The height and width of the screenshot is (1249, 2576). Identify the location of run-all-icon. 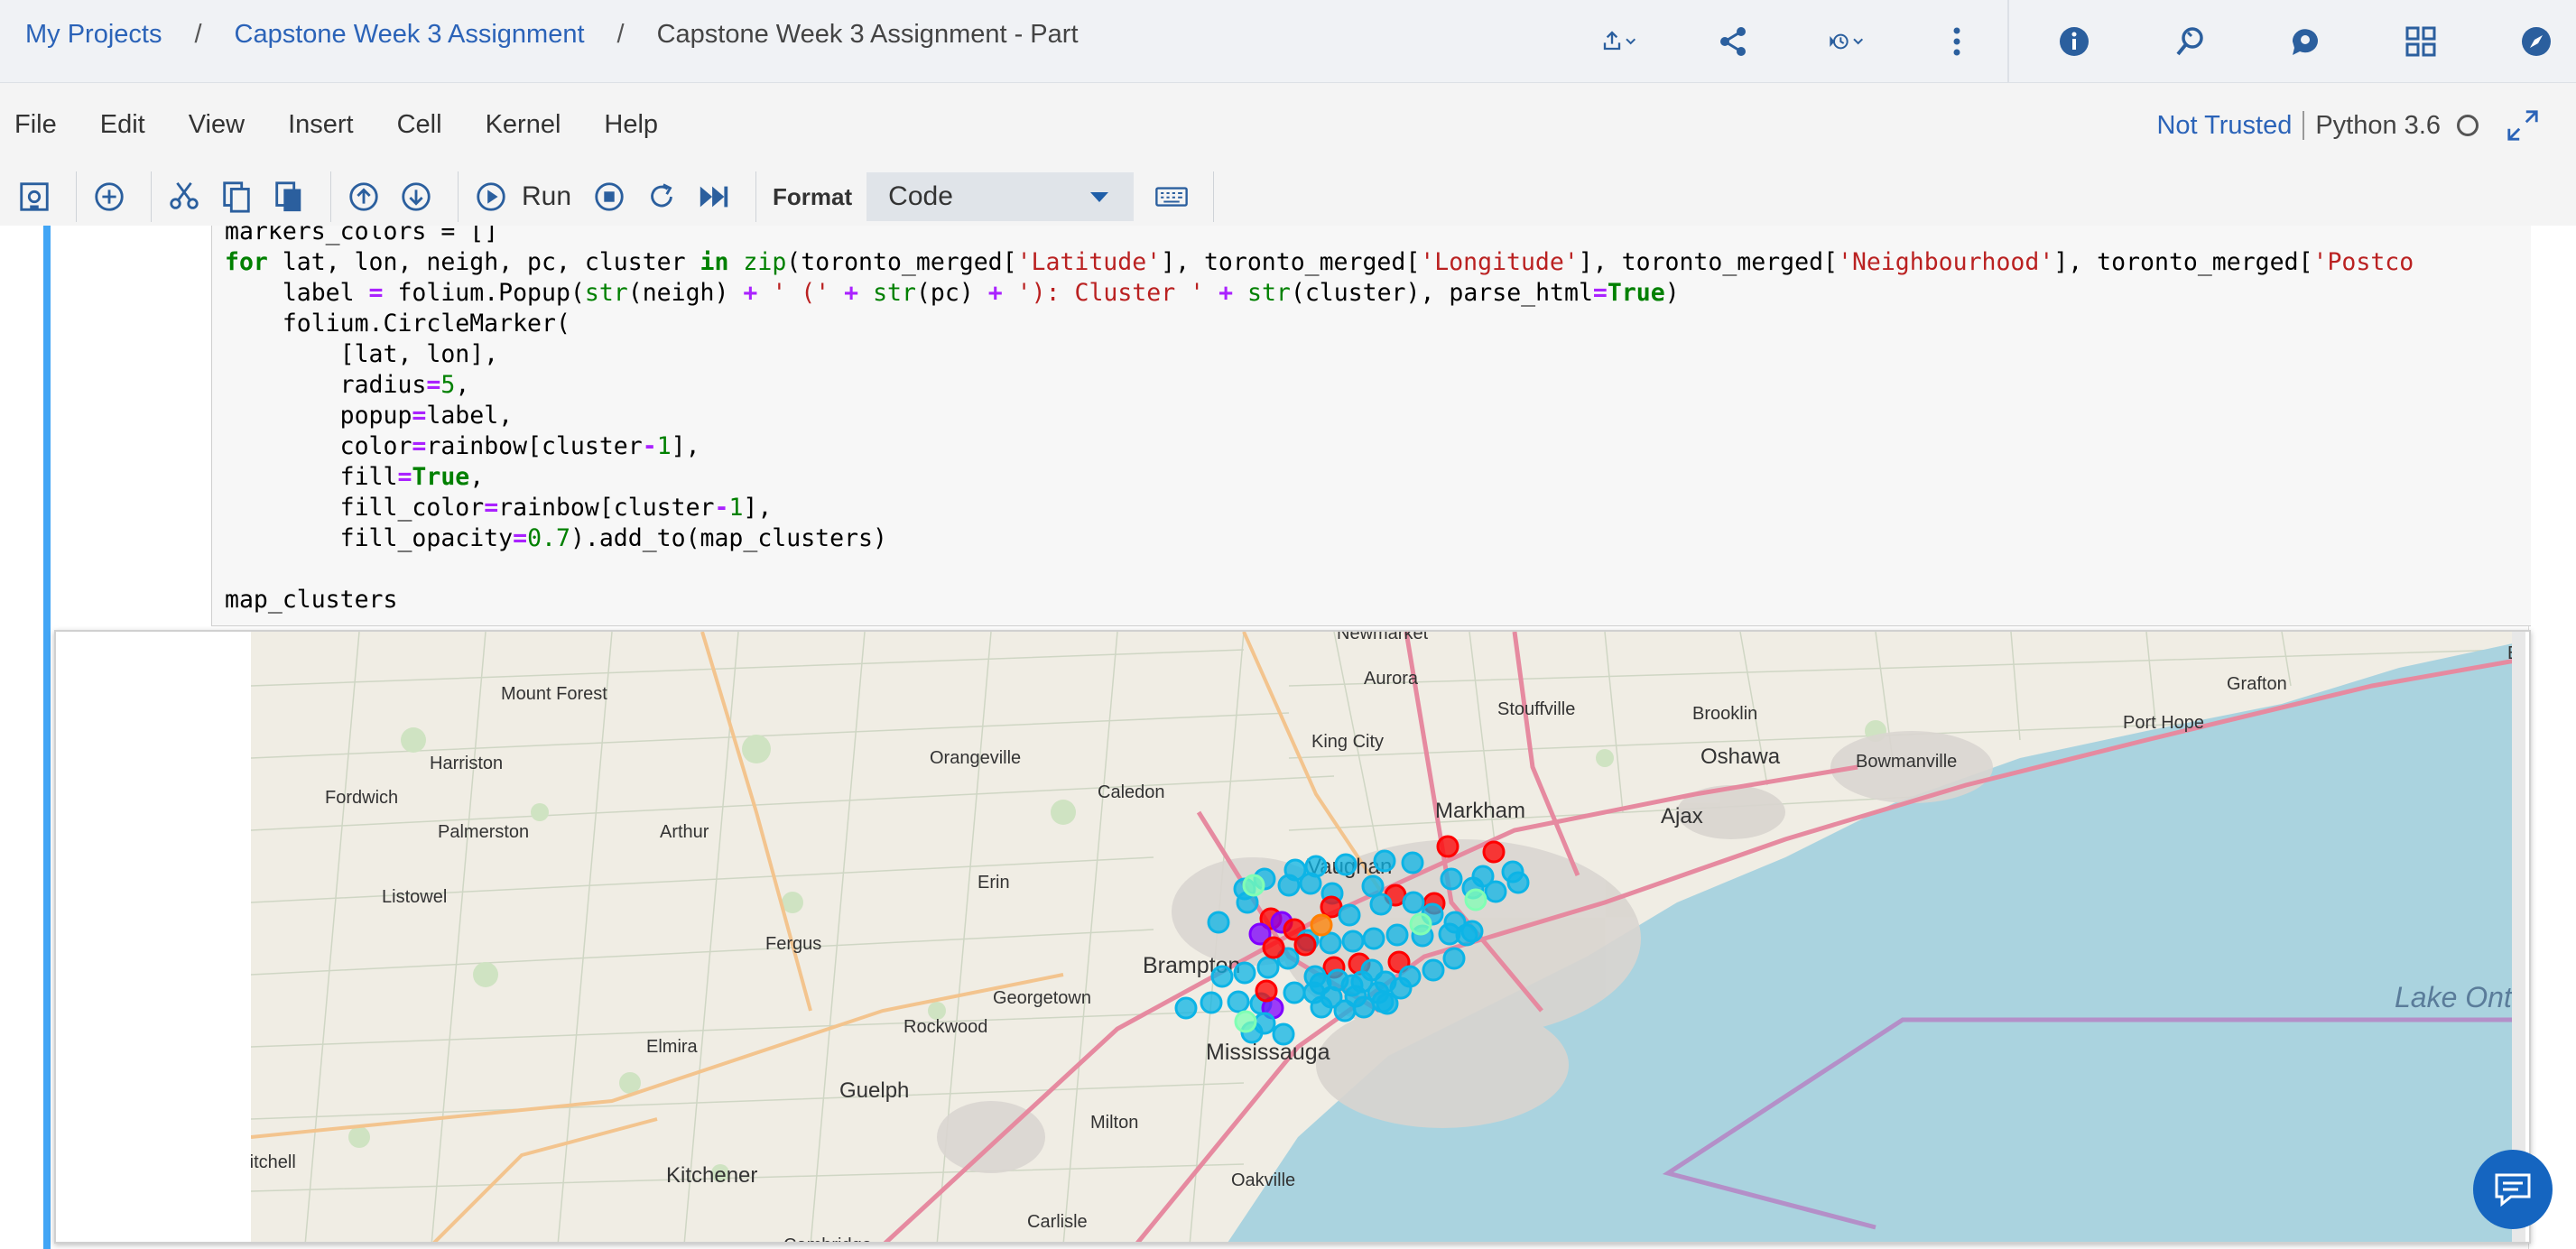
(714, 196).